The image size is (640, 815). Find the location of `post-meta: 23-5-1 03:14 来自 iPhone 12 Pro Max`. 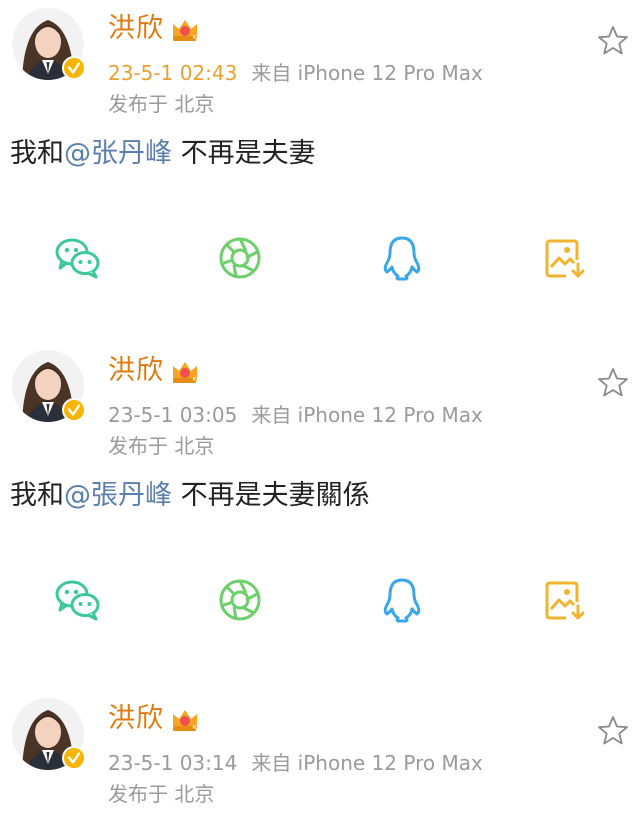

post-meta: 23-5-1 03:14 来自 iPhone 12 Pro Max is located at coordinates (295, 763).